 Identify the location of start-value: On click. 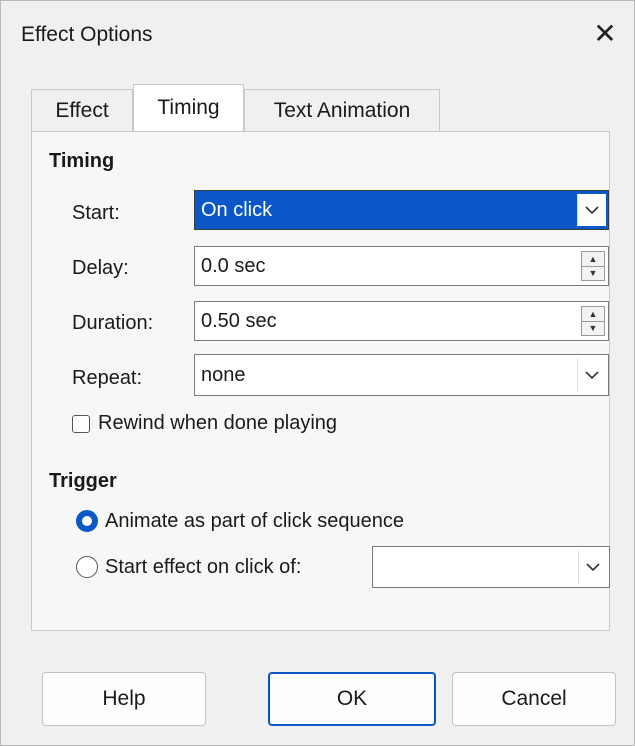
(237, 209).